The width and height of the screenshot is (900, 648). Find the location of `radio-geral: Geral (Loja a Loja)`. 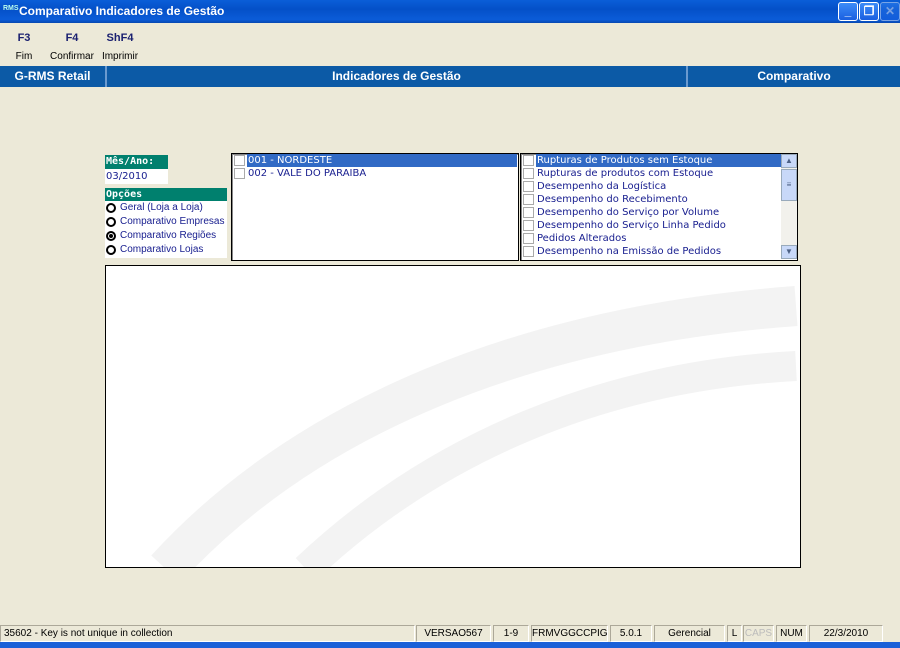

radio-geral: Geral (Loja a Loja) is located at coordinates (166, 208).